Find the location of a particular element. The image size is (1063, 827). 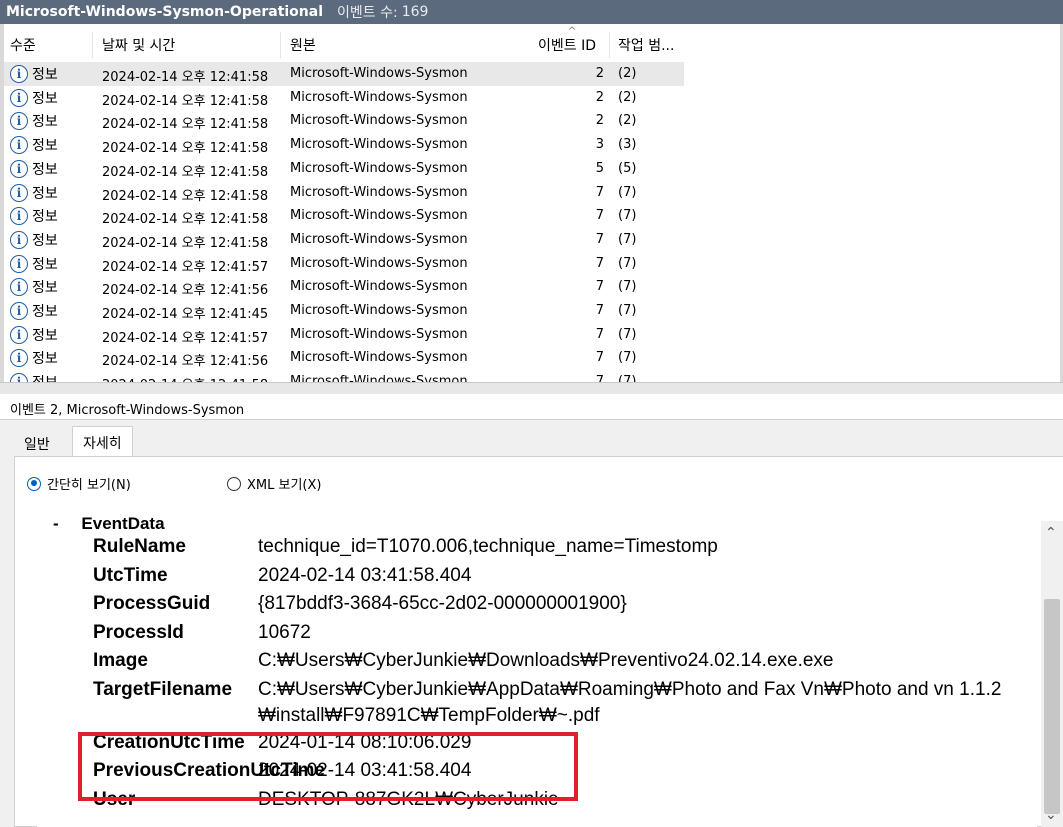

pane-splitter is located at coordinates (531, 388).